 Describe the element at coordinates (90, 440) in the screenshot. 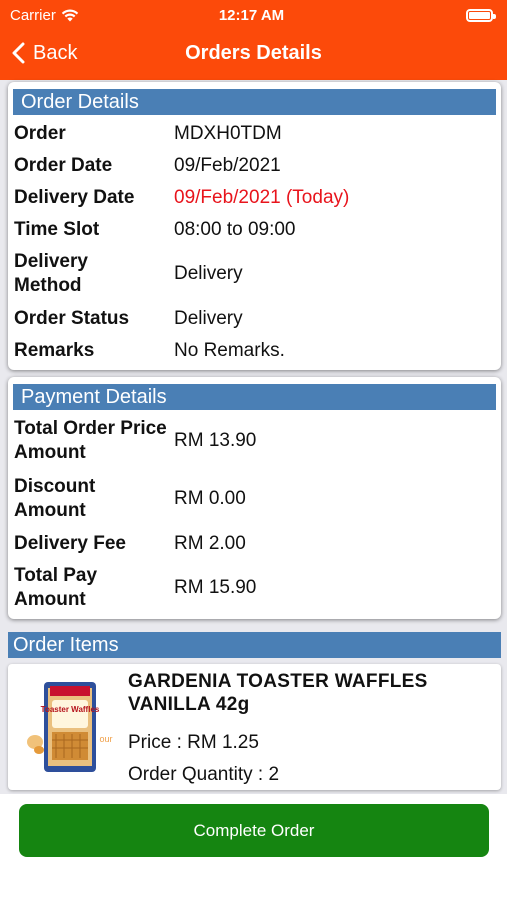

I see `total-order-price-label: Total Order Price Amount` at that location.